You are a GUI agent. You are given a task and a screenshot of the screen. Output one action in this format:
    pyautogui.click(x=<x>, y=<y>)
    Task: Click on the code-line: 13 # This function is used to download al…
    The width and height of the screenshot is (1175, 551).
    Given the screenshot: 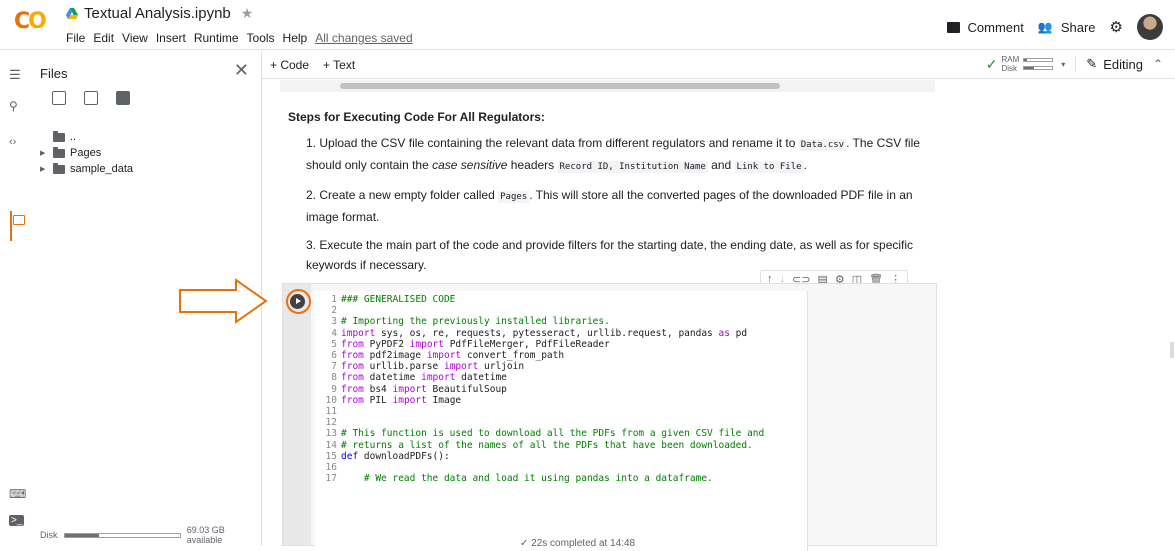 What is the action you would take?
    pyautogui.click(x=545, y=434)
    